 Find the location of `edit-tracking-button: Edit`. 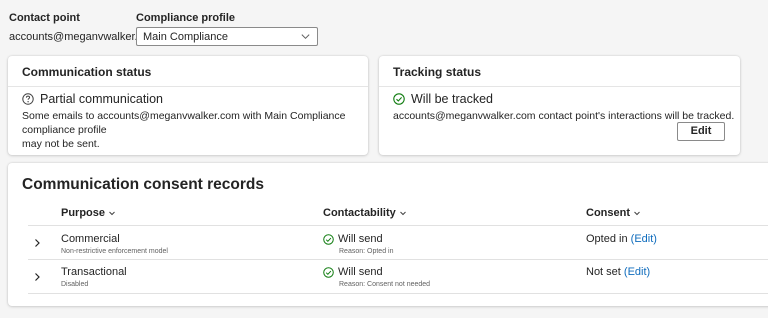

edit-tracking-button: Edit is located at coordinates (701, 131).